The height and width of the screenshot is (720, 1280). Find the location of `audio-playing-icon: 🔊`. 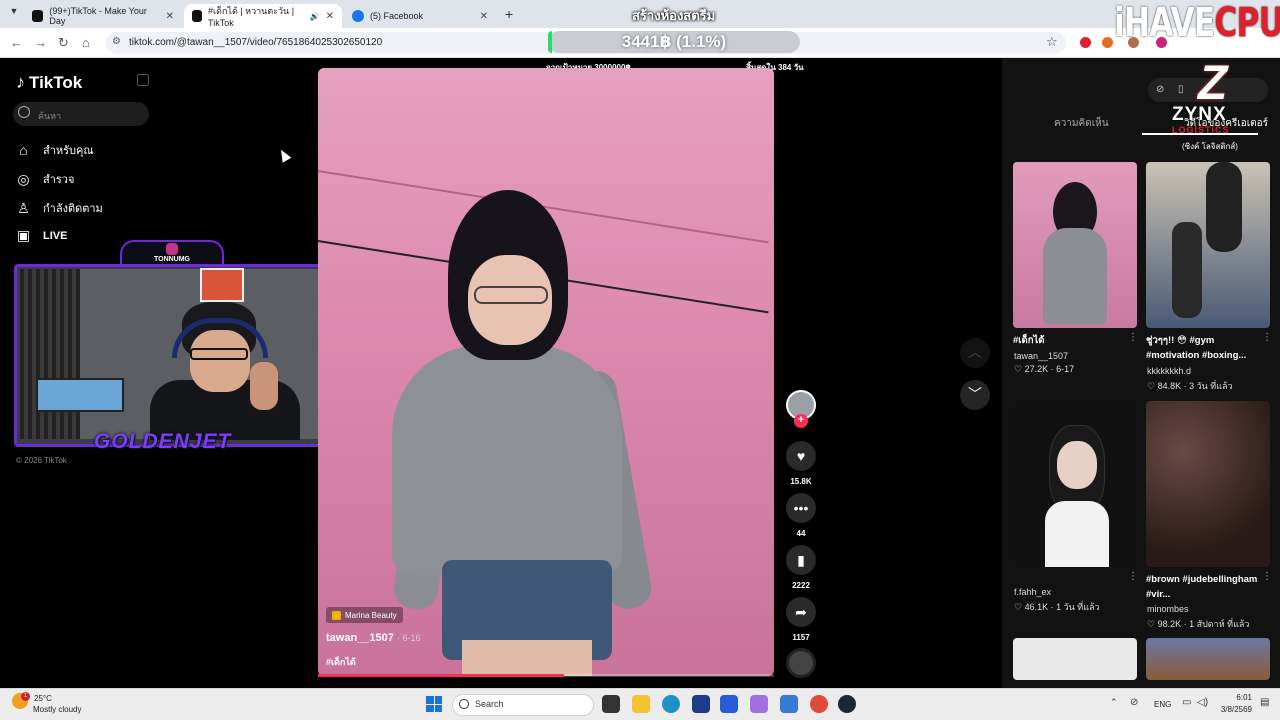

audio-playing-icon: 🔊 is located at coordinates (315, 16).